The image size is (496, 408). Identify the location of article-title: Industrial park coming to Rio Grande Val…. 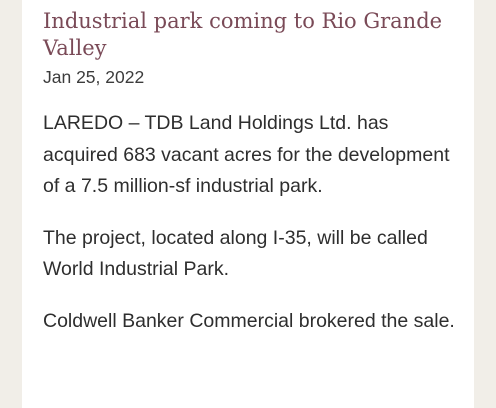
(253, 35).